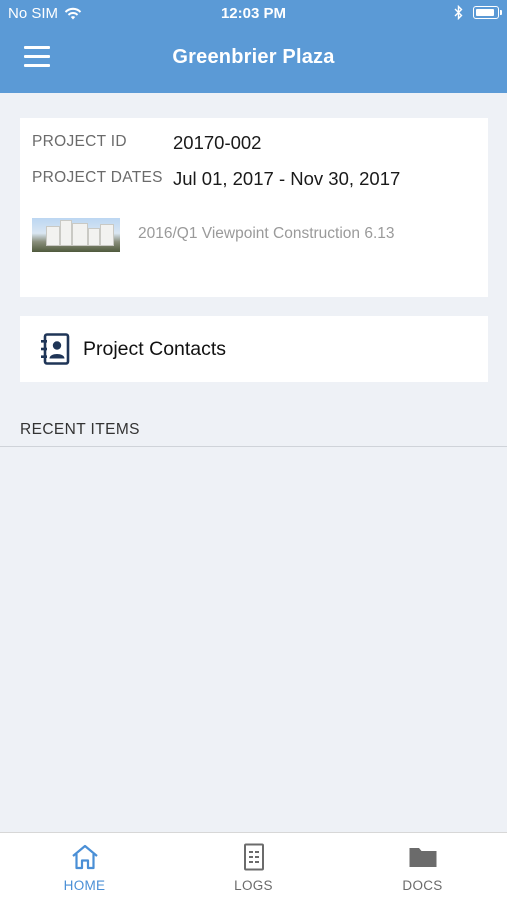  Describe the element at coordinates (253, 446) in the screenshot. I see `section-divider` at that location.